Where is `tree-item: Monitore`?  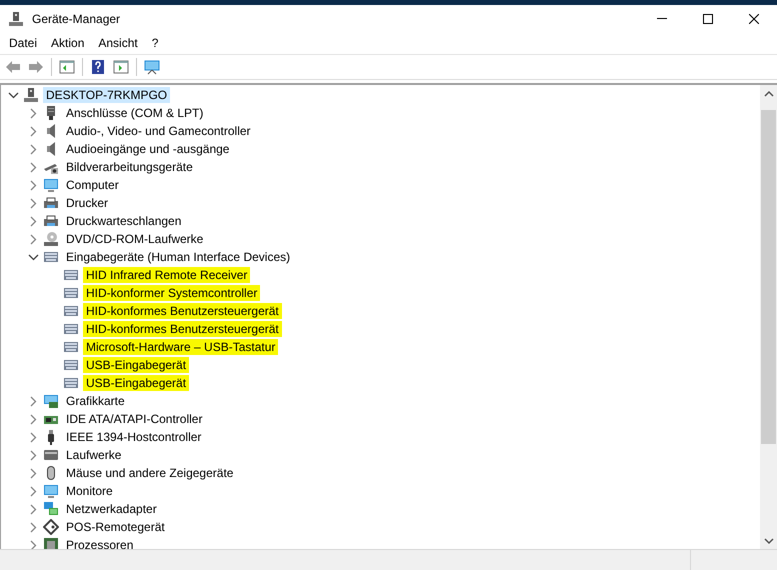 tree-item: Monitore is located at coordinates (89, 491).